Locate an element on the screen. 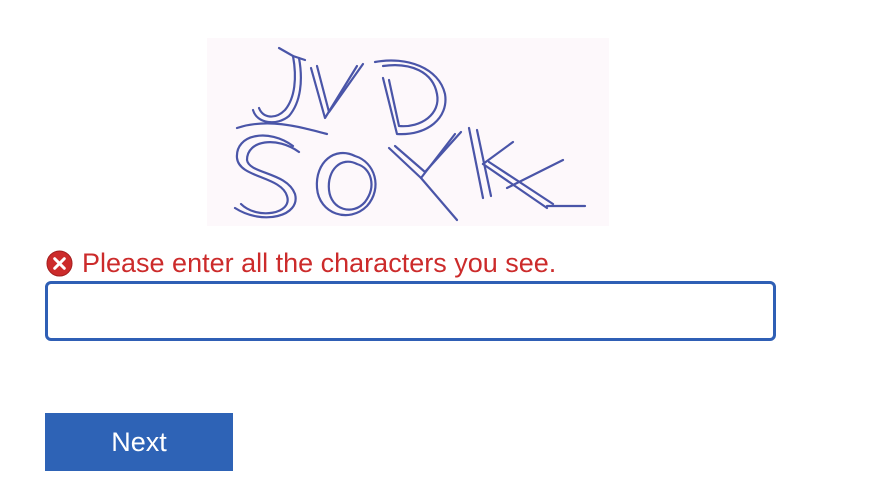 The width and height of the screenshot is (894, 488). error-message-text: Please enter all the characters you see. is located at coordinates (319, 263).